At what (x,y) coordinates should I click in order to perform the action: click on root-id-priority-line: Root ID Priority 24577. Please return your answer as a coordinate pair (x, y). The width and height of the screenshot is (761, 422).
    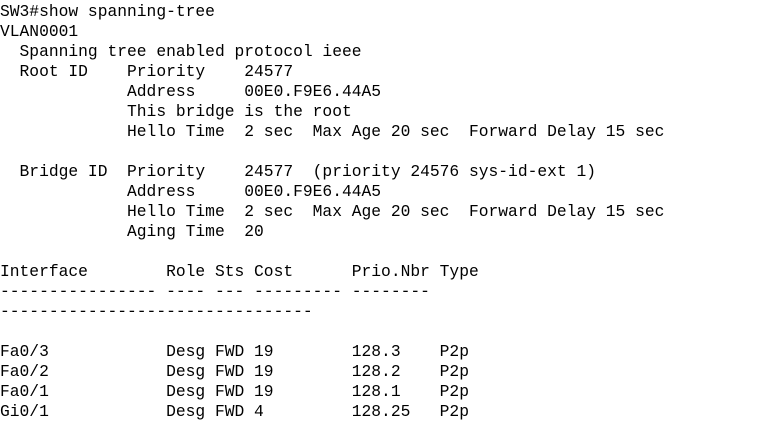
    Looking at the image, I should click on (147, 71).